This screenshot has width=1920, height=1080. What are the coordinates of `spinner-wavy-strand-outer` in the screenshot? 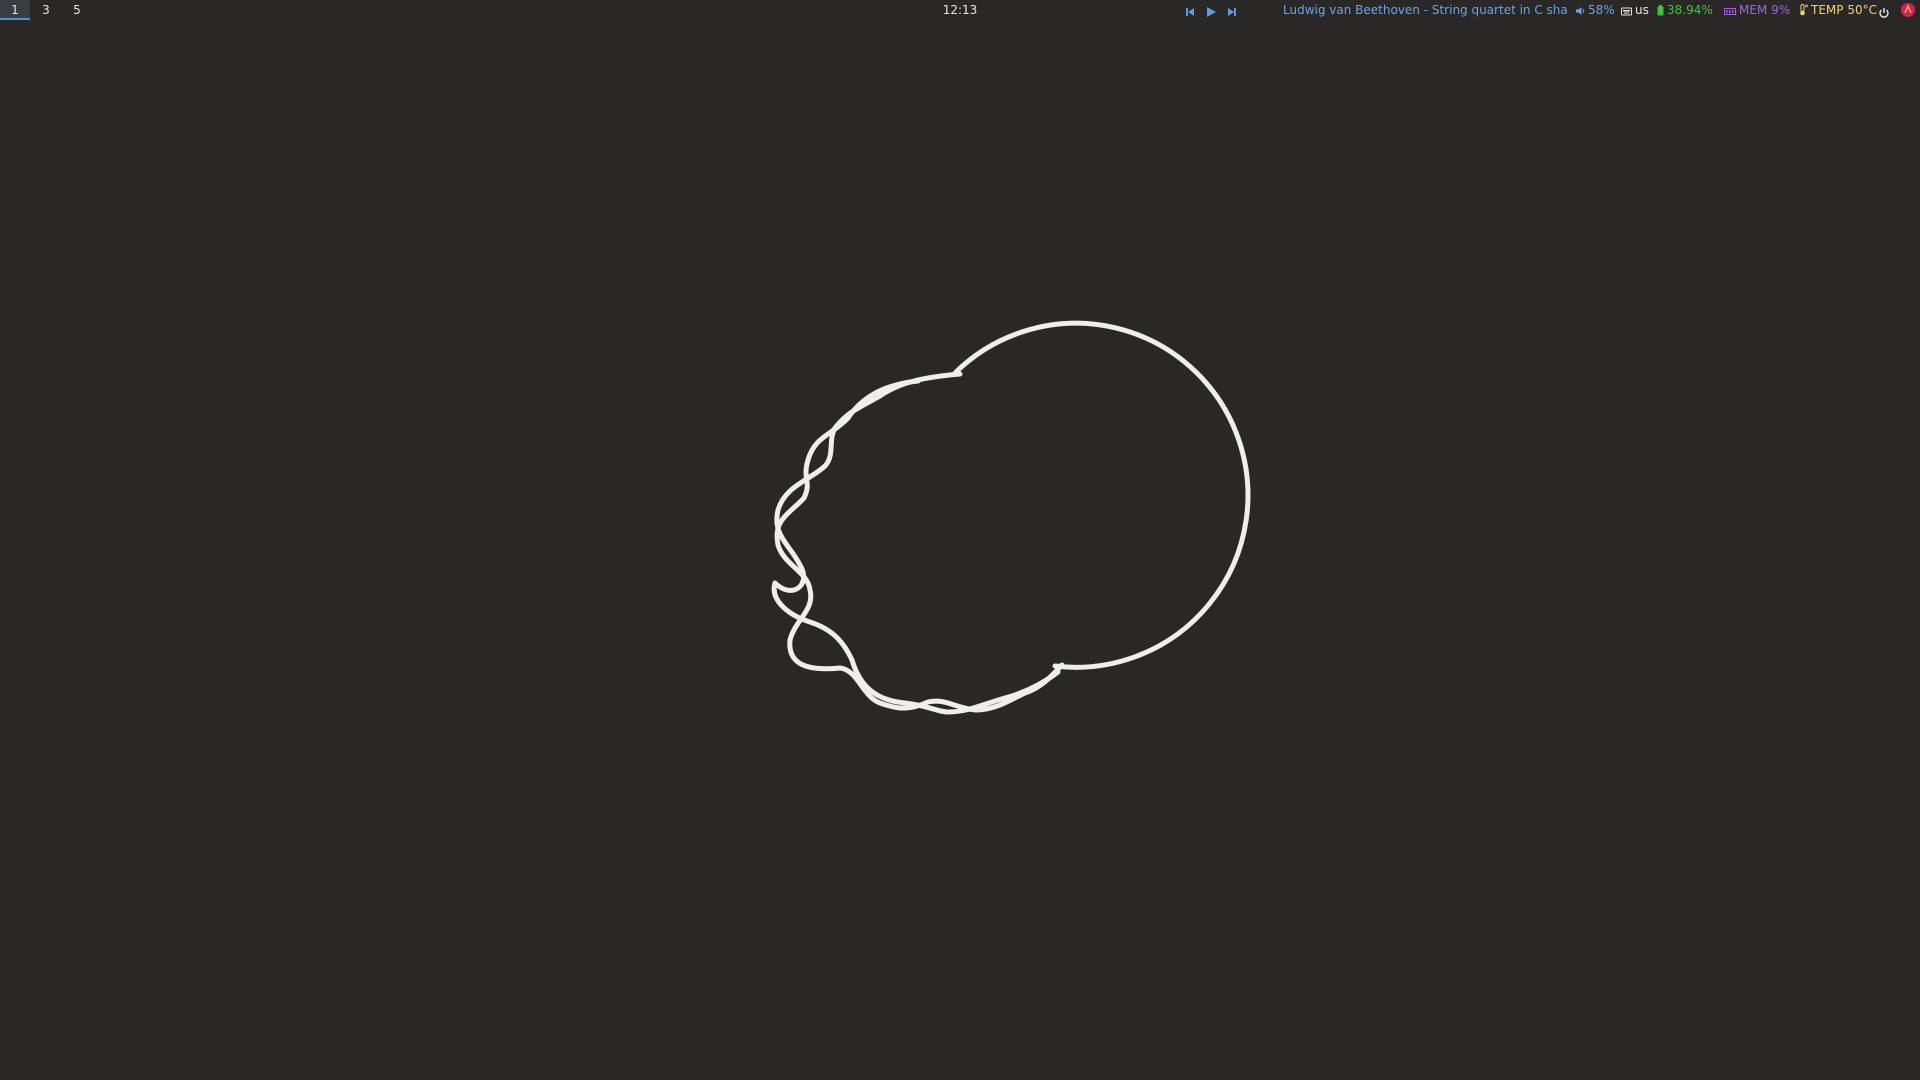 It's located at (966, 494).